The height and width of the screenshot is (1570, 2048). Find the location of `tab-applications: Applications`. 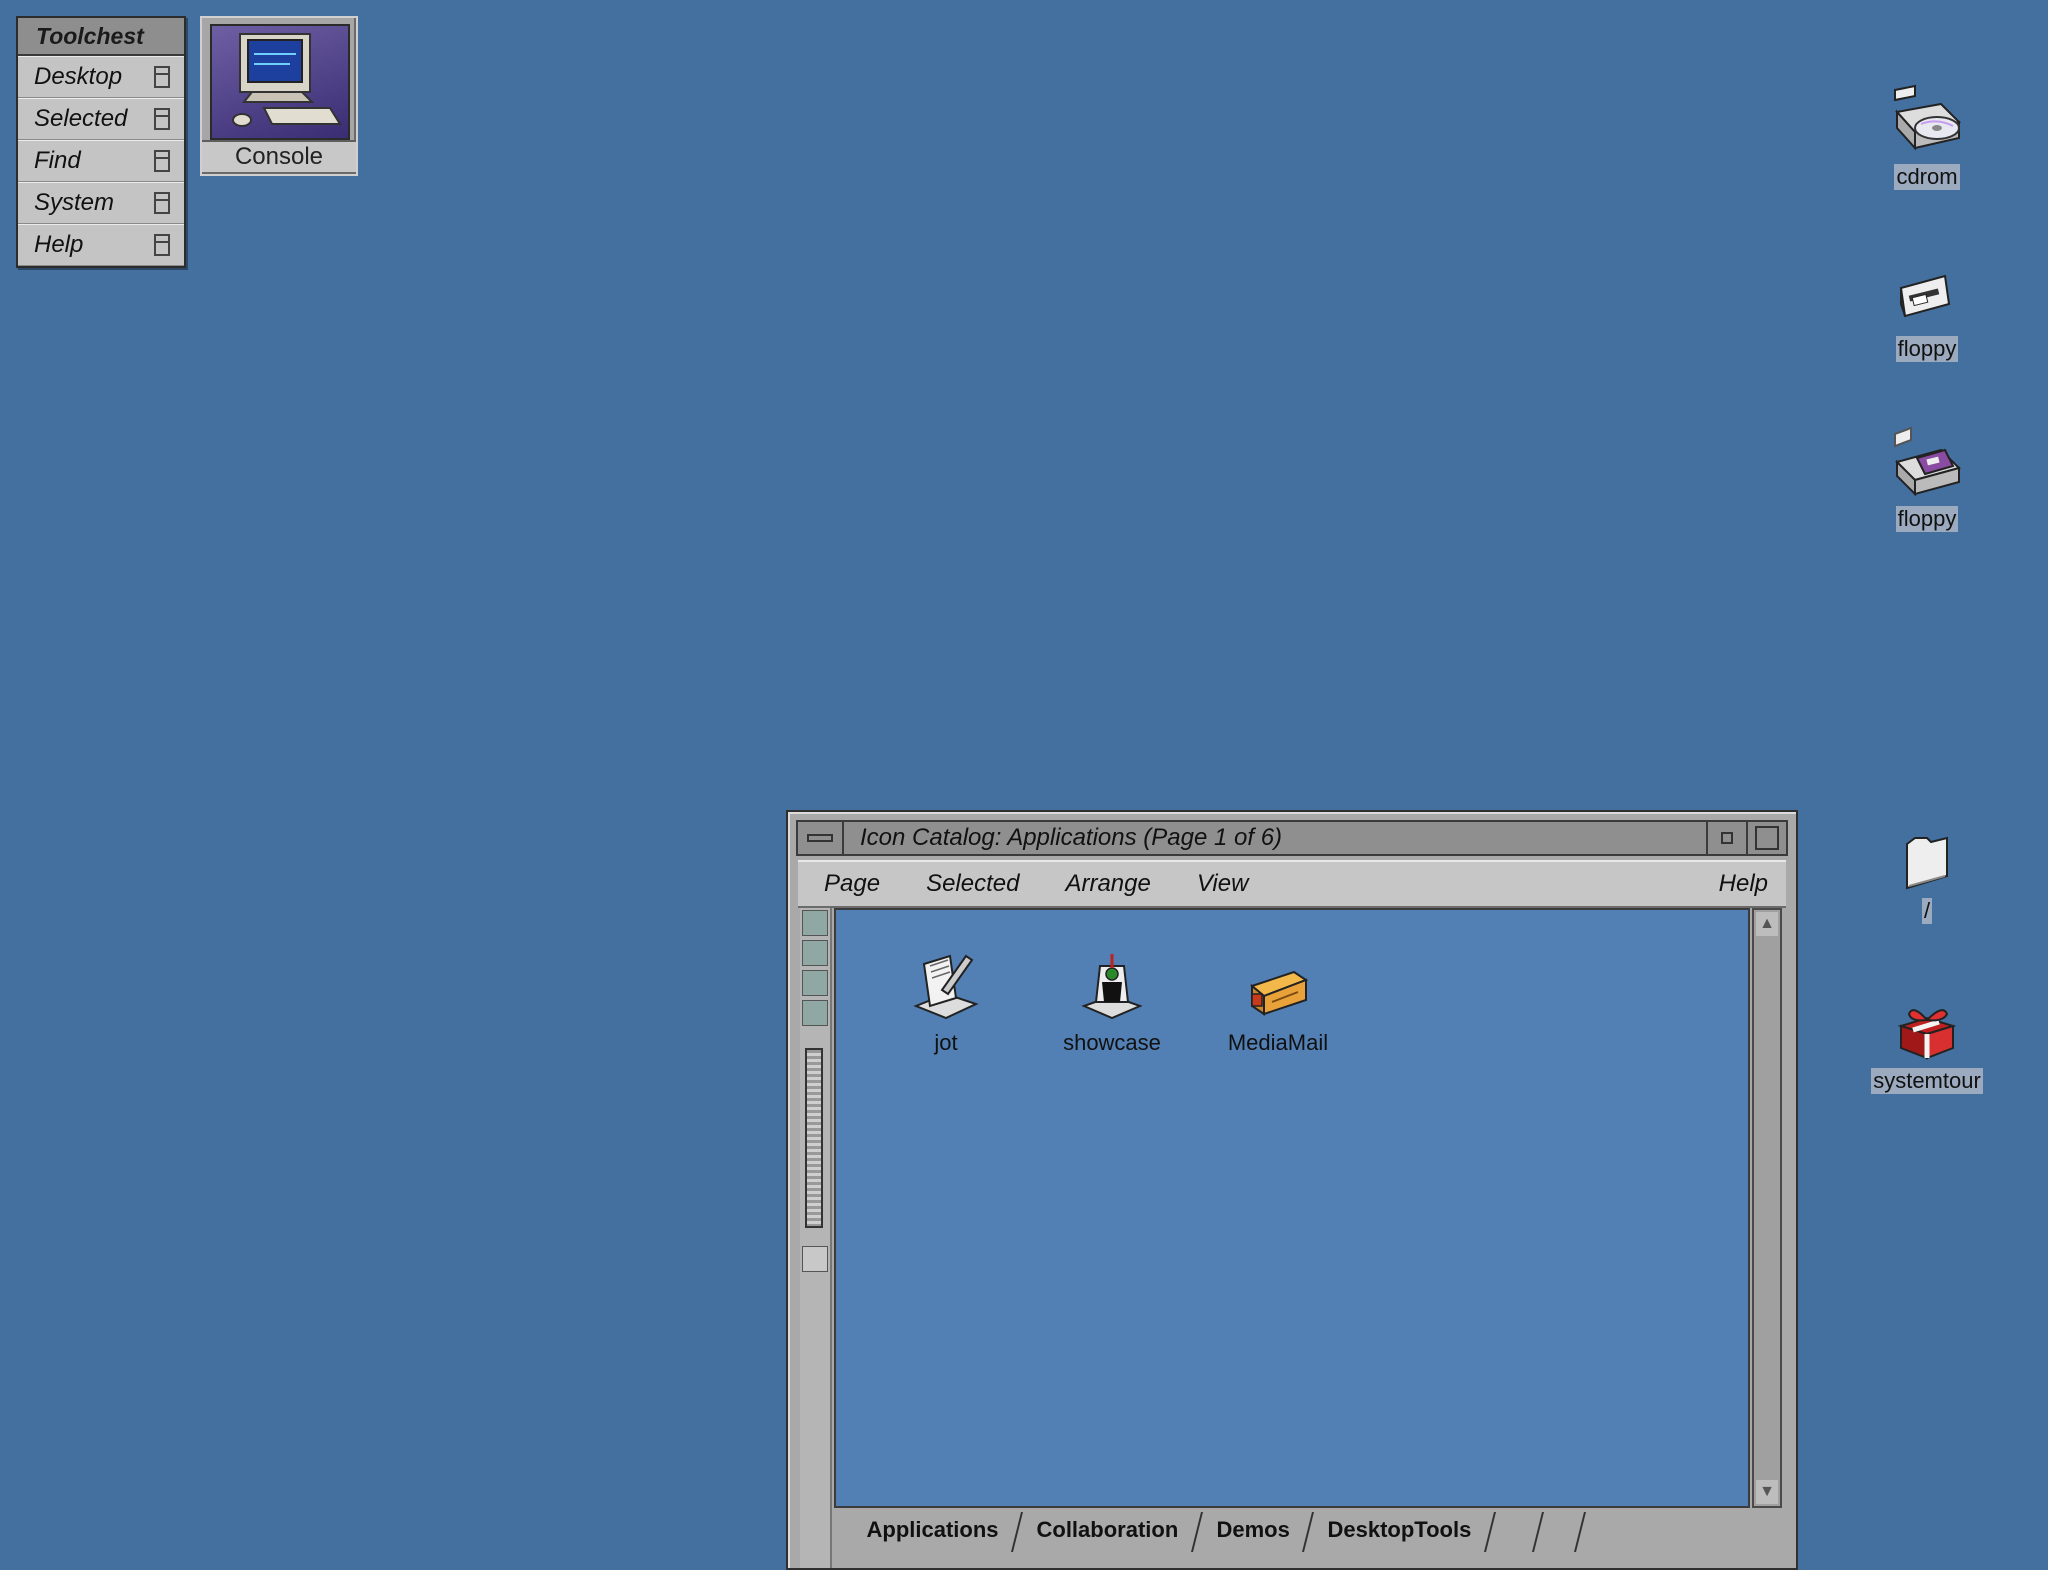

tab-applications: Applications is located at coordinates (932, 1532).